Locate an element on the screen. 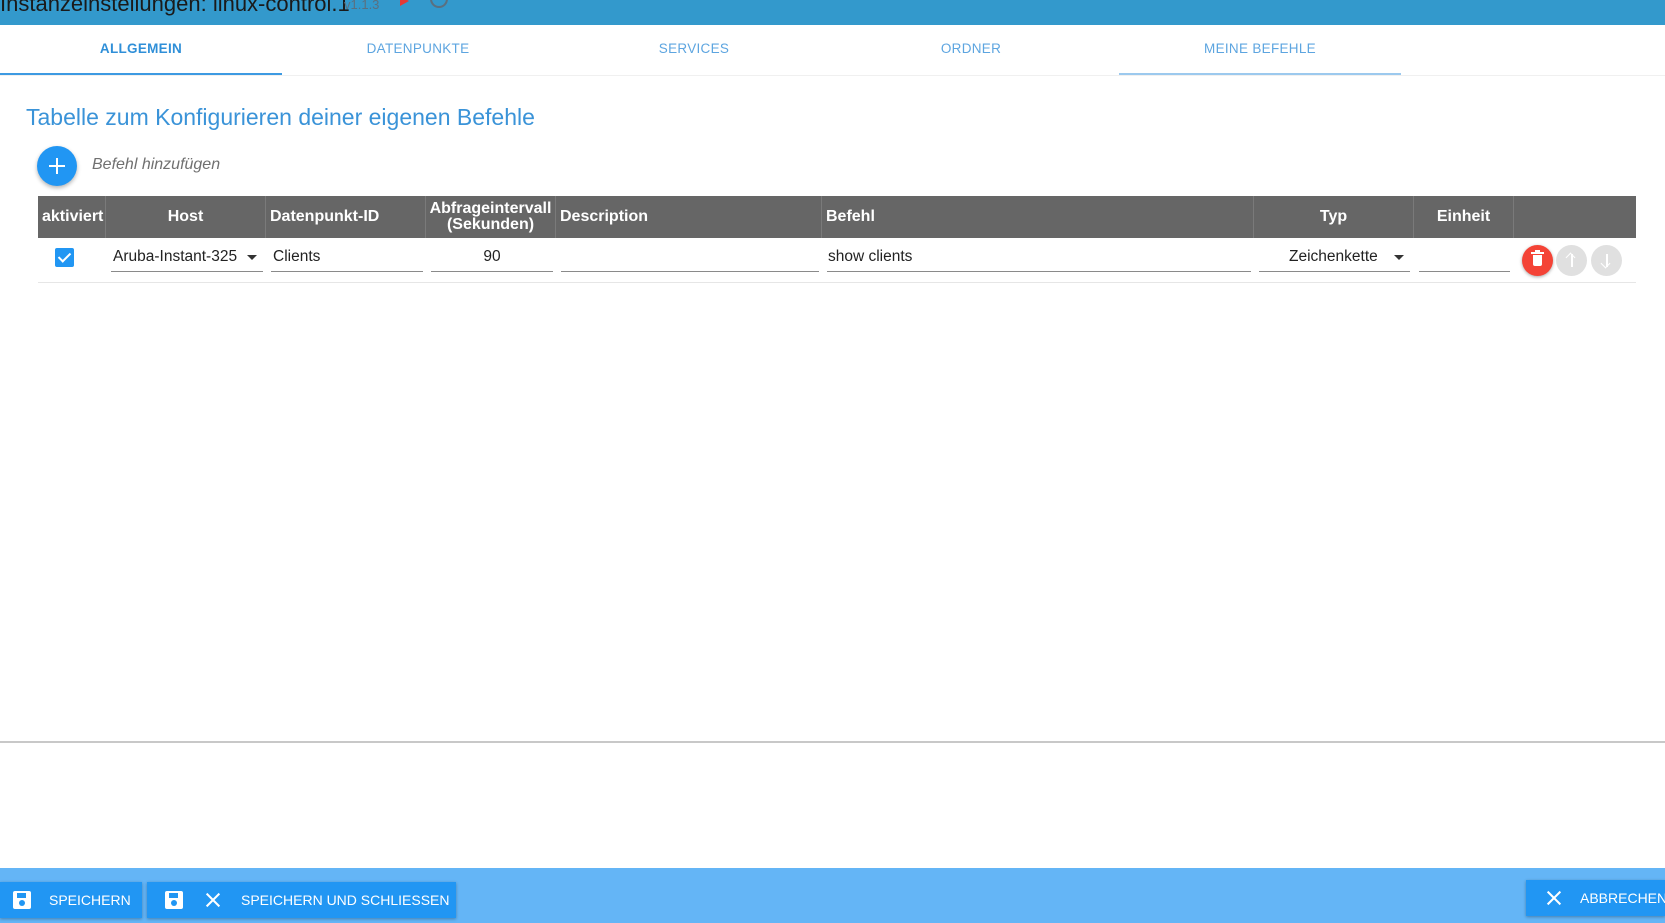 The height and width of the screenshot is (923, 1665). type-value: Zeichenkette is located at coordinates (1333, 256).